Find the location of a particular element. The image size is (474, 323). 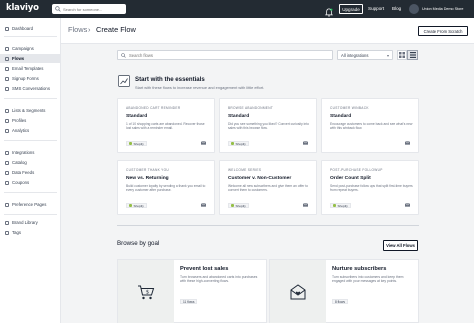

list-view-toggle is located at coordinates (412, 55).